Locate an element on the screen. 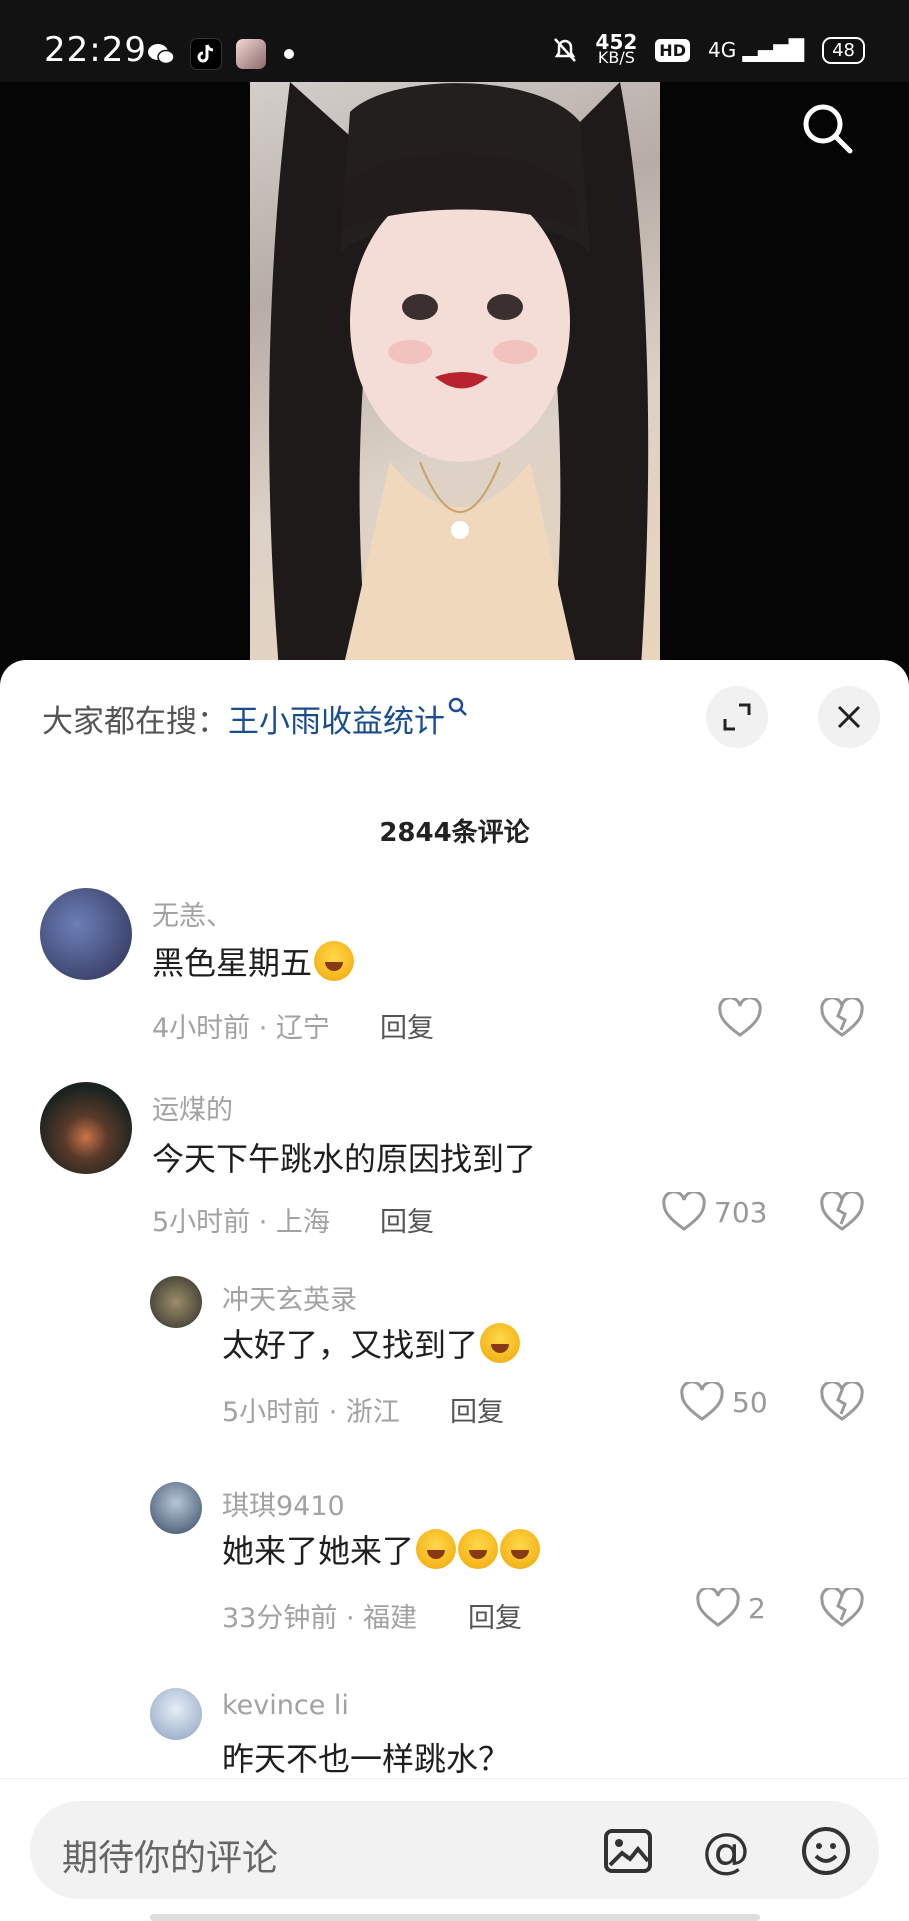 The width and height of the screenshot is (909, 1921). comment-meta: 33分钟前 · 福建 is located at coordinates (320, 1618).